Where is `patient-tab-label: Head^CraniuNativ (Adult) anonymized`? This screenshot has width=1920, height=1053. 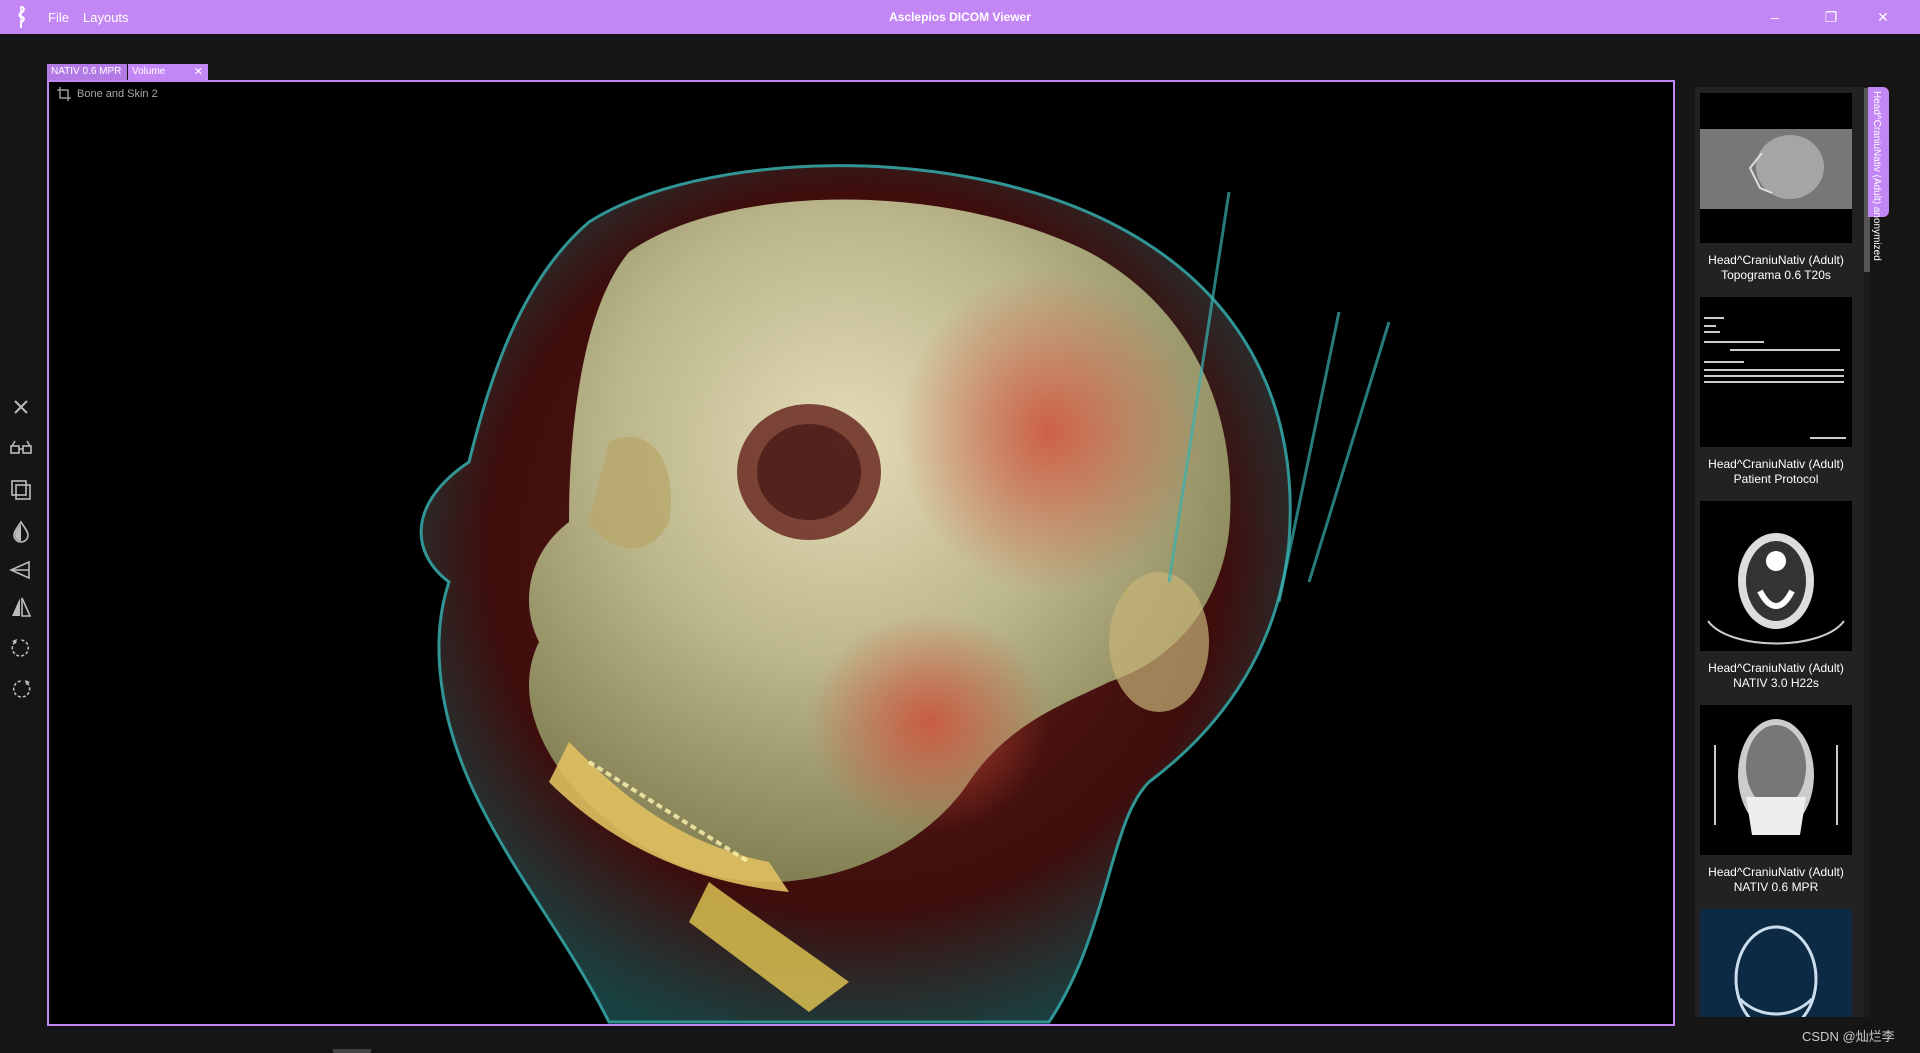
patient-tab-label: Head^CraniuNativ (Adult) anonymized is located at coordinates (1876, 176).